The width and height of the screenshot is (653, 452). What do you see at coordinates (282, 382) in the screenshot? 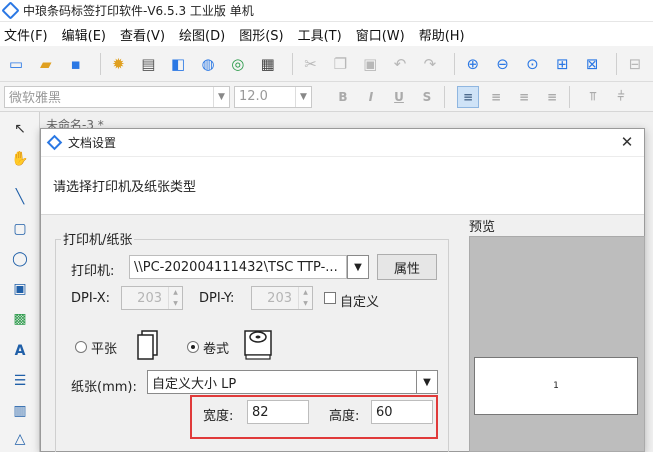
I see `paper-size-select: 自定义大小 LP` at bounding box center [282, 382].